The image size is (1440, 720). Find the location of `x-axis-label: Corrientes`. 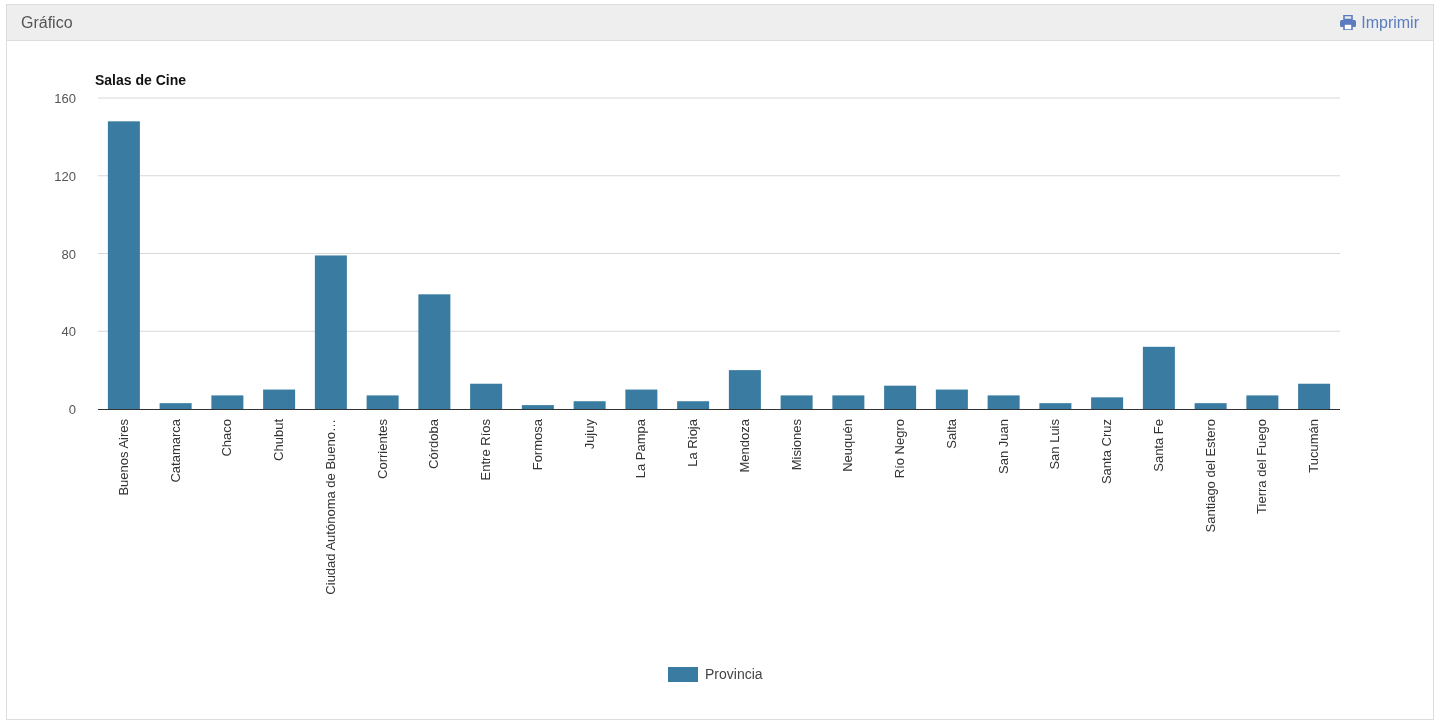

x-axis-label: Corrientes is located at coordinates (382, 449).